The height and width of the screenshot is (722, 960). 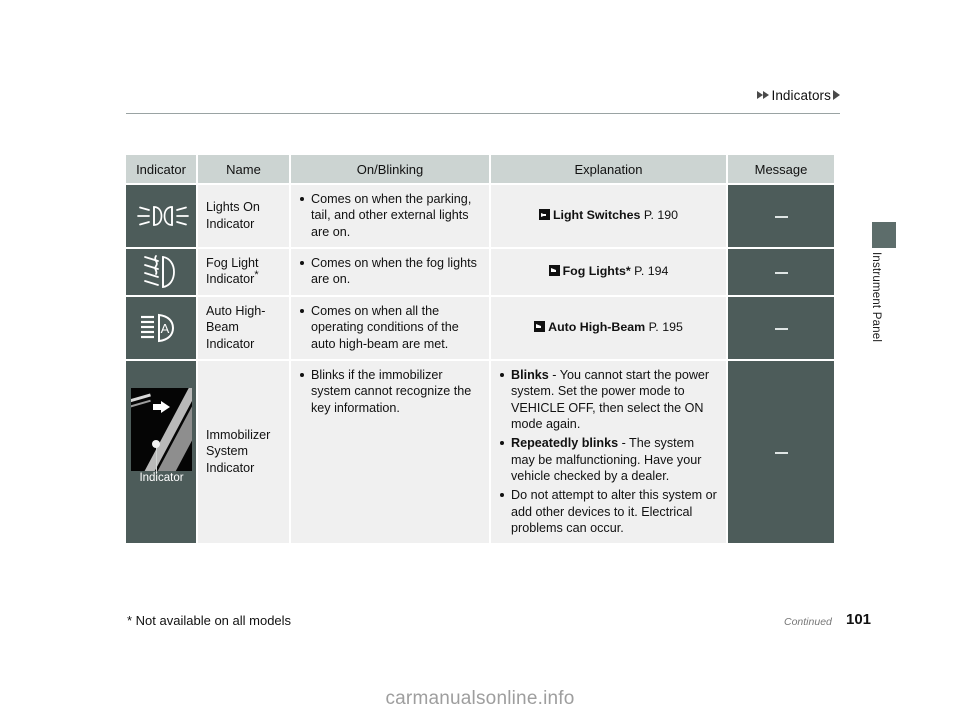 I want to click on site-watermark: carmanualsonline.info, so click(x=480, y=698).